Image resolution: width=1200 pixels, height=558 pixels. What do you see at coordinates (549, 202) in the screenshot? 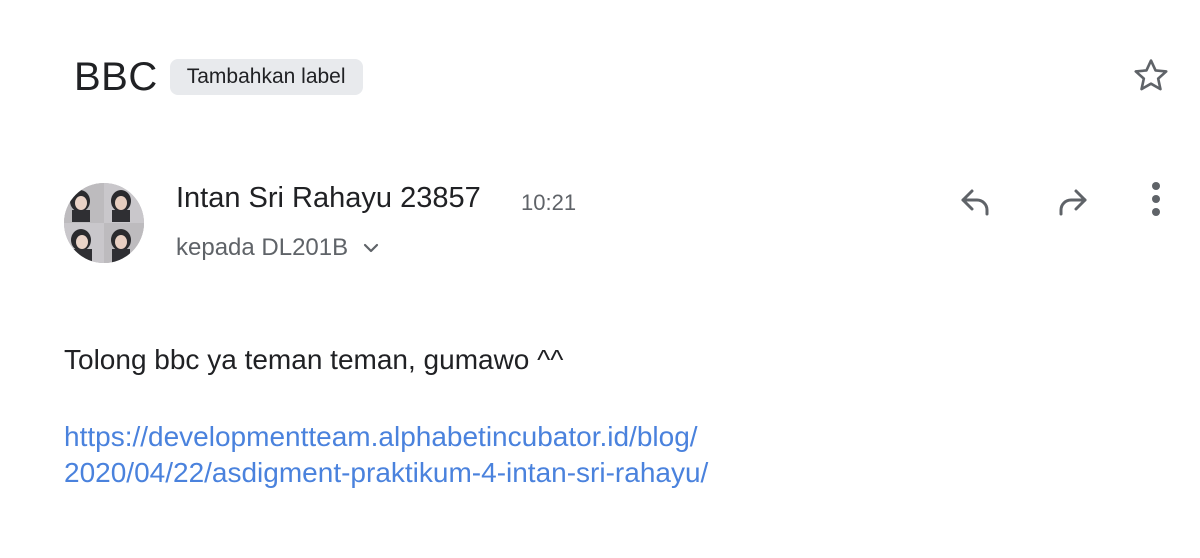
I see `email-time: 10:21` at bounding box center [549, 202].